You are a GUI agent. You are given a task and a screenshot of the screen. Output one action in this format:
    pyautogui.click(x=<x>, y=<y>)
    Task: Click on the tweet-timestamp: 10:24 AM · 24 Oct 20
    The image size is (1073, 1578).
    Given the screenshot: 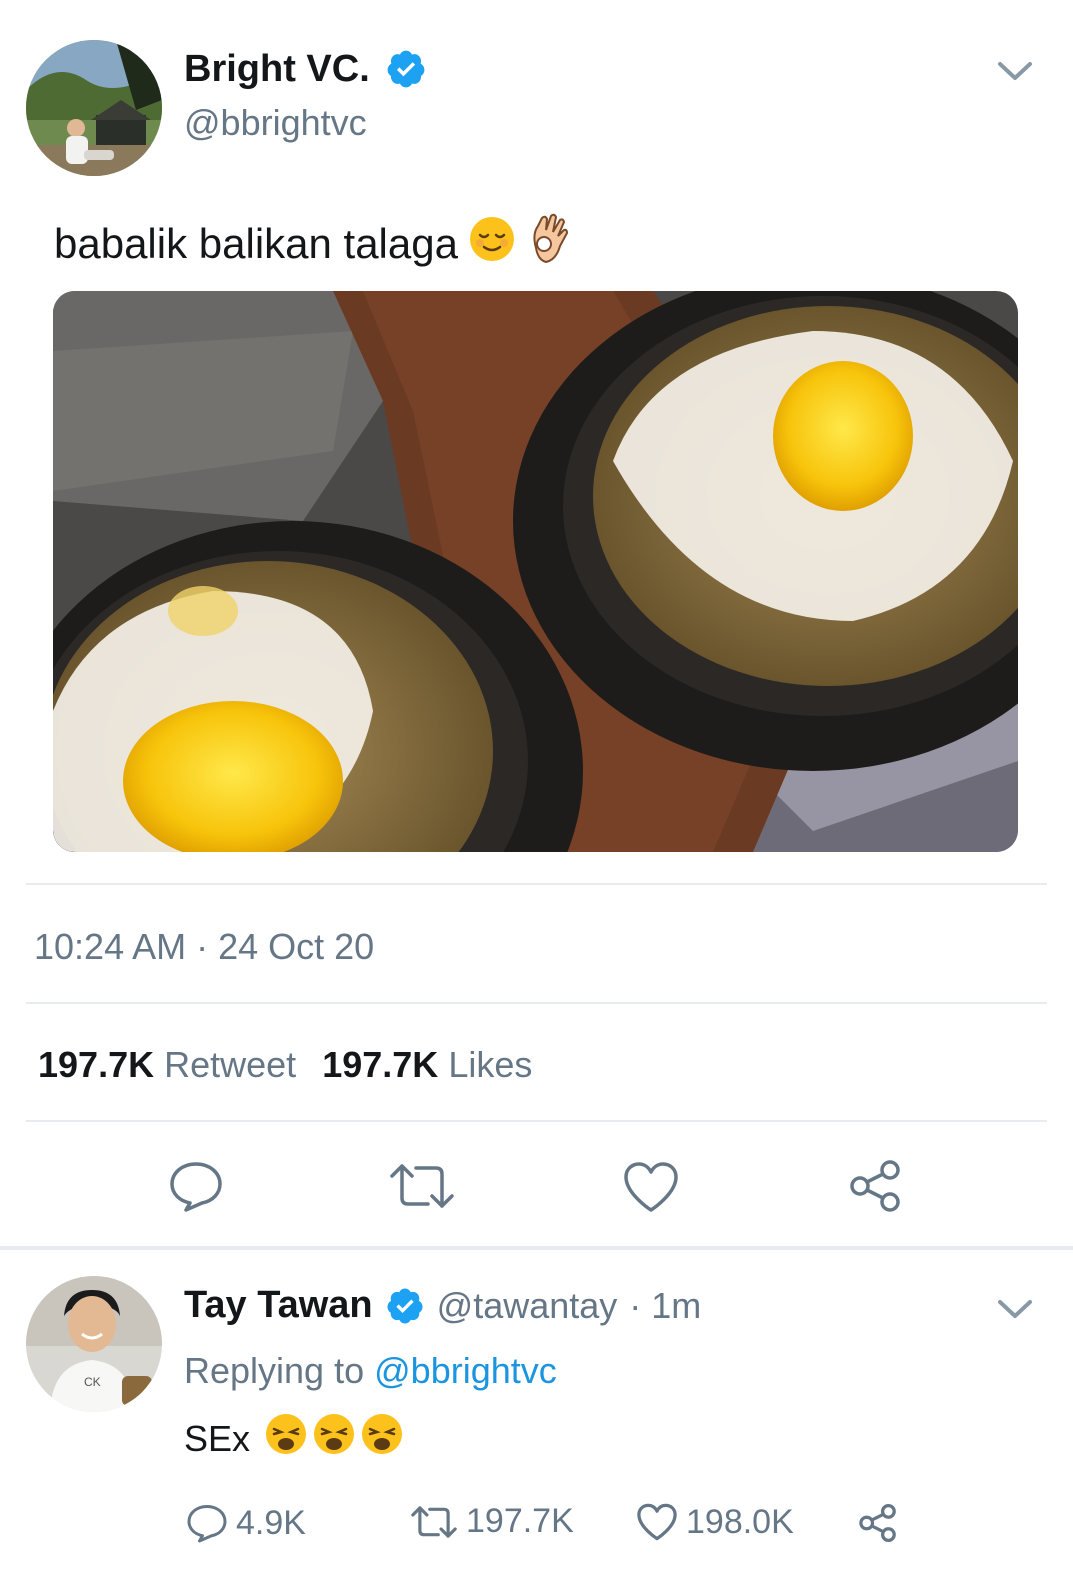 What is the action you would take?
    pyautogui.click(x=204, y=947)
    